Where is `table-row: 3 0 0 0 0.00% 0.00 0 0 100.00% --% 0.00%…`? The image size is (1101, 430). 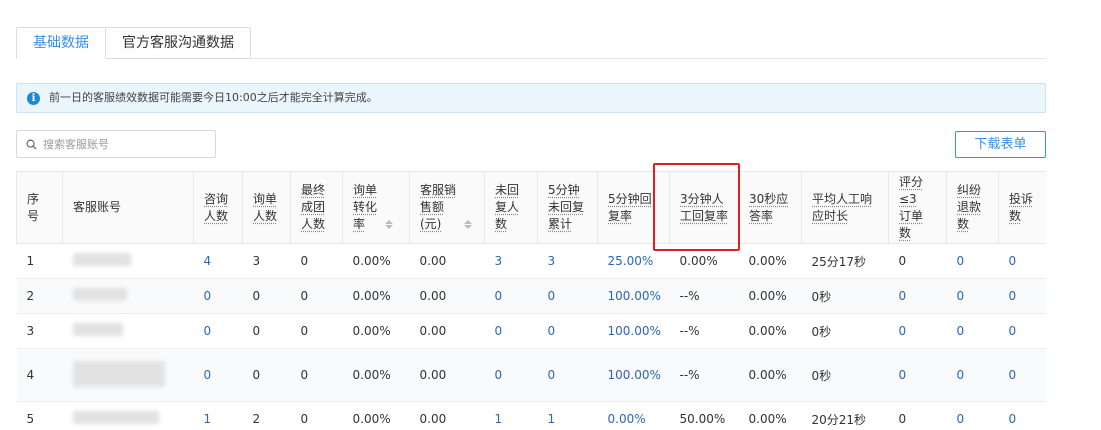 table-row: 3 0 0 0 0.00% 0.00 0 0 100.00% --% 0.00%… is located at coordinates (531, 331).